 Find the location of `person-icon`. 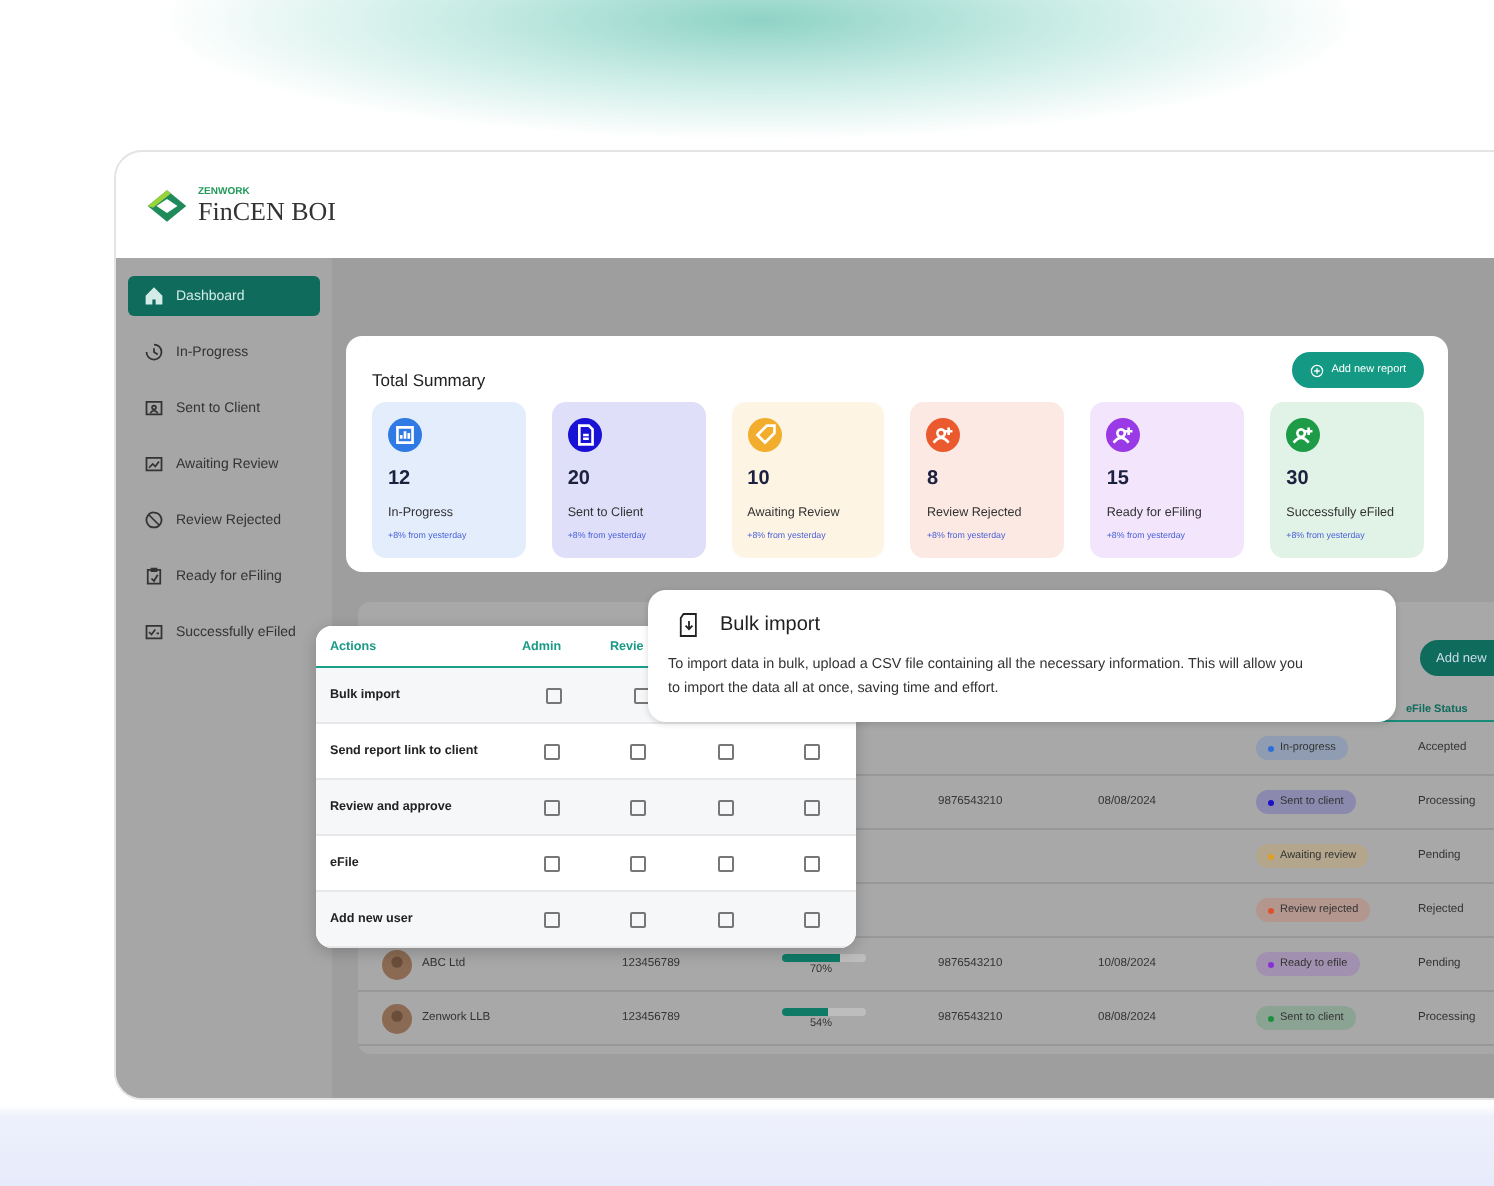

person-icon is located at coordinates (154, 408).